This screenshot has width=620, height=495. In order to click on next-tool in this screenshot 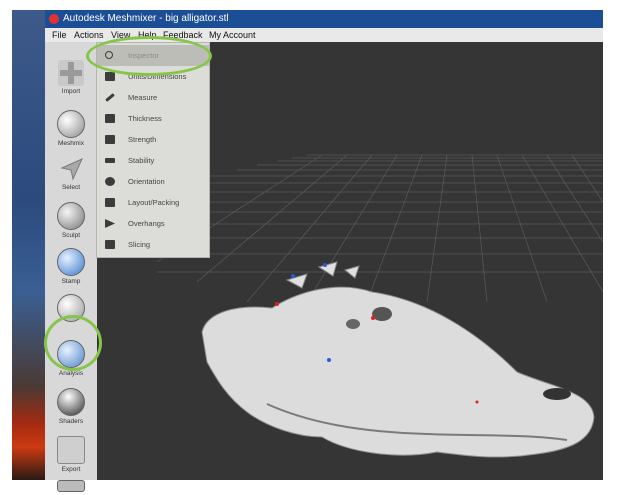, I will do `click(71, 487)`.